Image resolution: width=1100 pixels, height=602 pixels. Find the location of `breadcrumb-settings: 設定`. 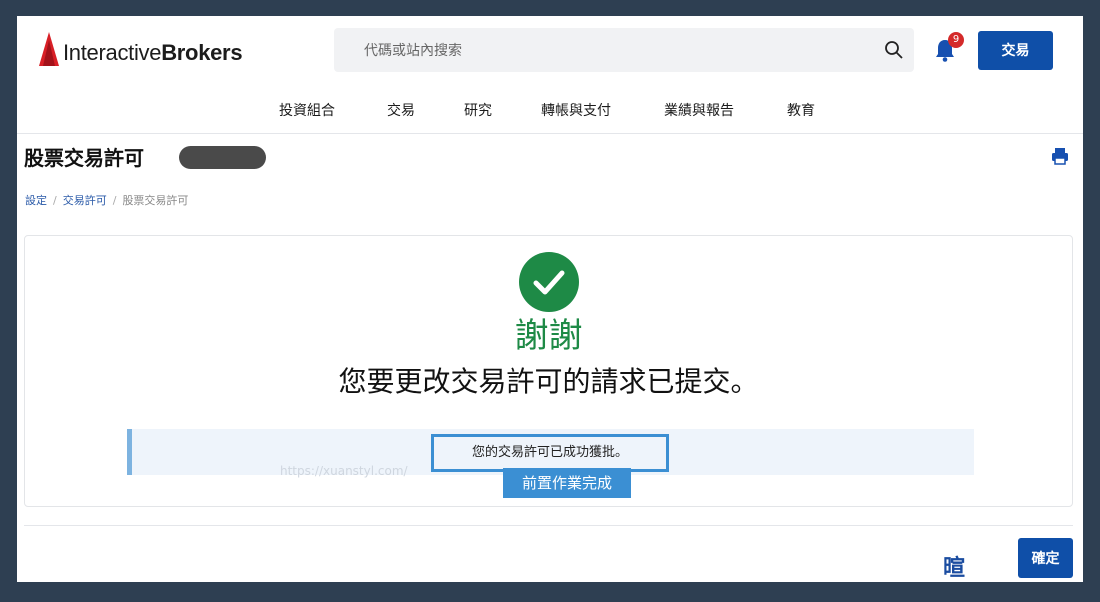

breadcrumb-settings: 設定 is located at coordinates (36, 200).